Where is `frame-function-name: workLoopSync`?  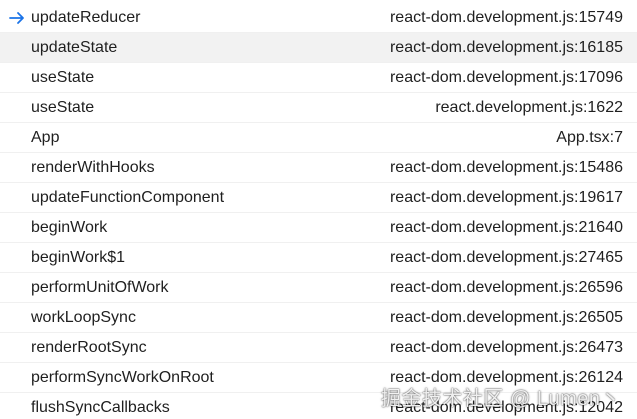
frame-function-name: workLoopSync is located at coordinates (83, 317).